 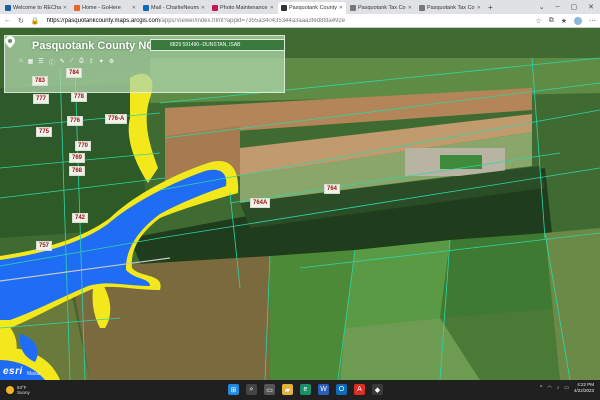 I want to click on settings-icon: ⚙, so click(x=111, y=62).